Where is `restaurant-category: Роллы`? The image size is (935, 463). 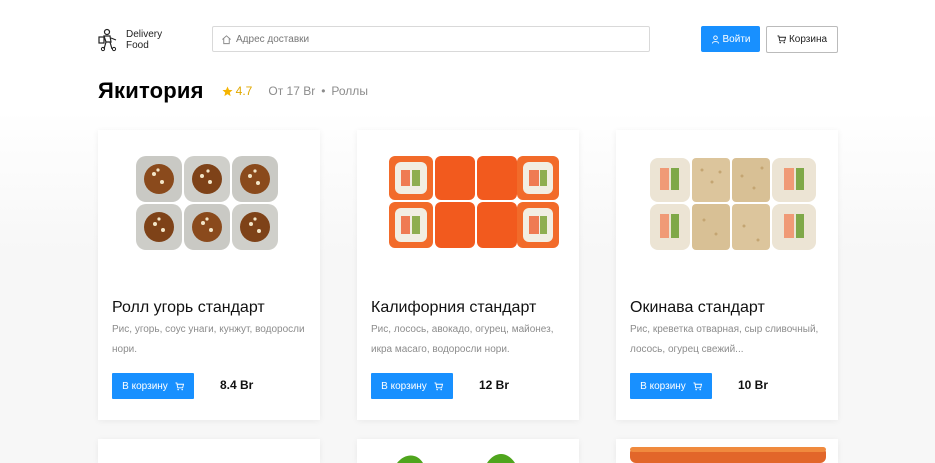
restaurant-category: Роллы is located at coordinates (349, 91).